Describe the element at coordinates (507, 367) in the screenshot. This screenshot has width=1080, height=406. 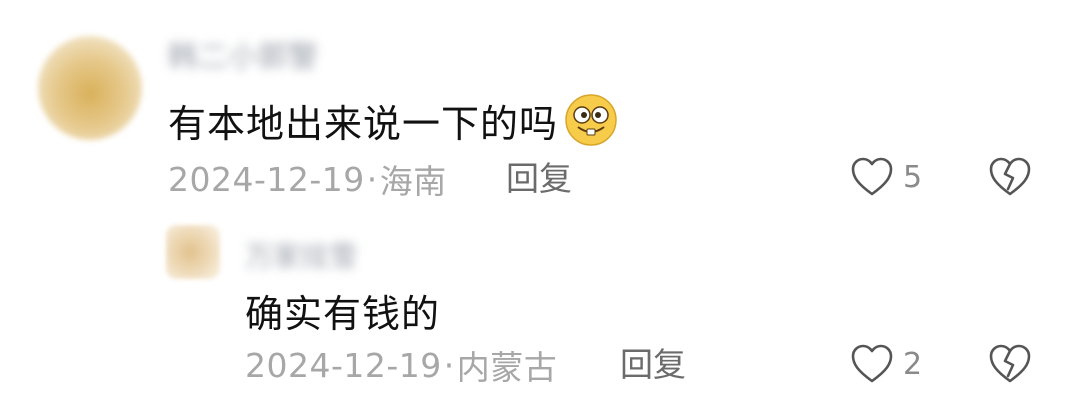
I see `comment-location: 内蒙古` at that location.